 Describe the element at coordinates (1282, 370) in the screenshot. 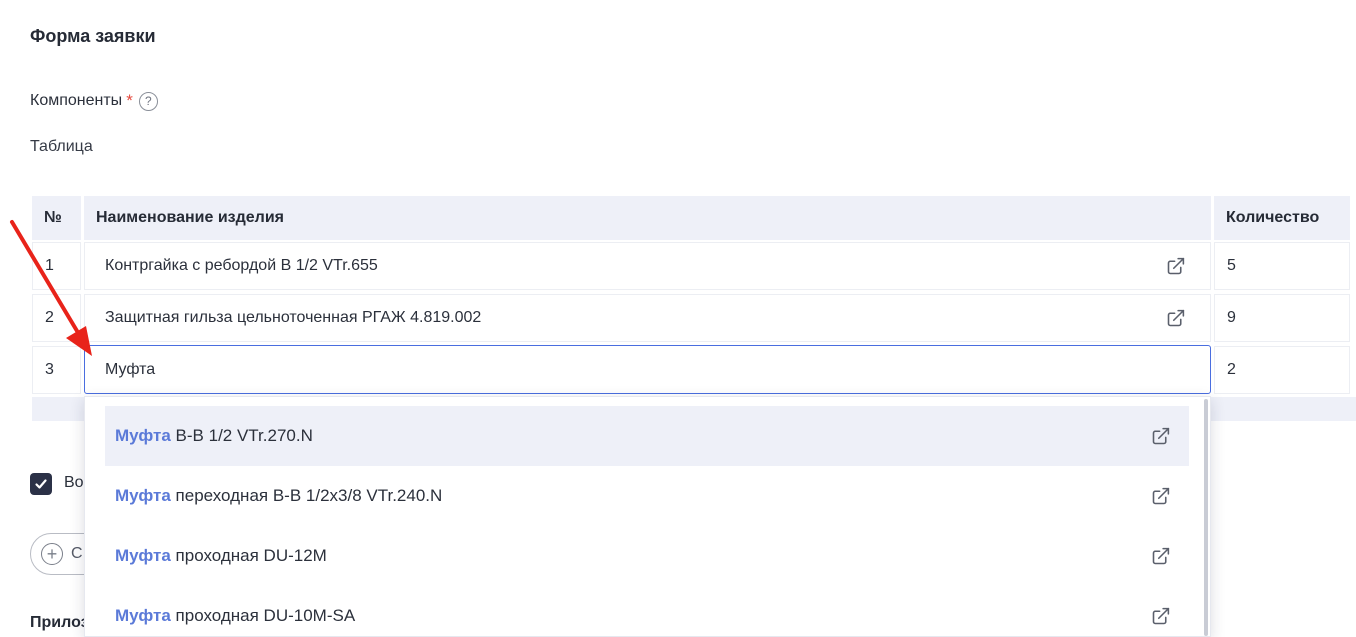

I see `row-3-quantity: 2` at that location.